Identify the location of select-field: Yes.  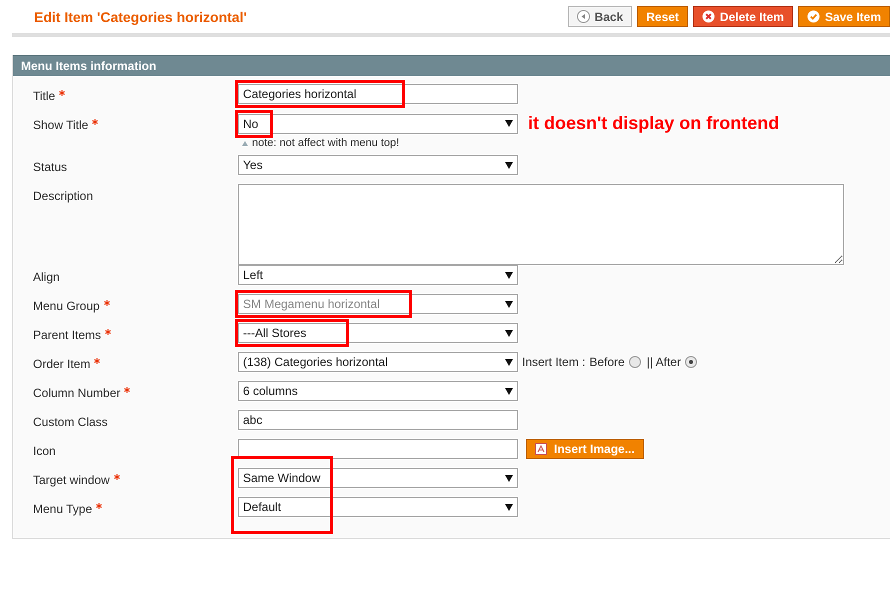
(378, 165).